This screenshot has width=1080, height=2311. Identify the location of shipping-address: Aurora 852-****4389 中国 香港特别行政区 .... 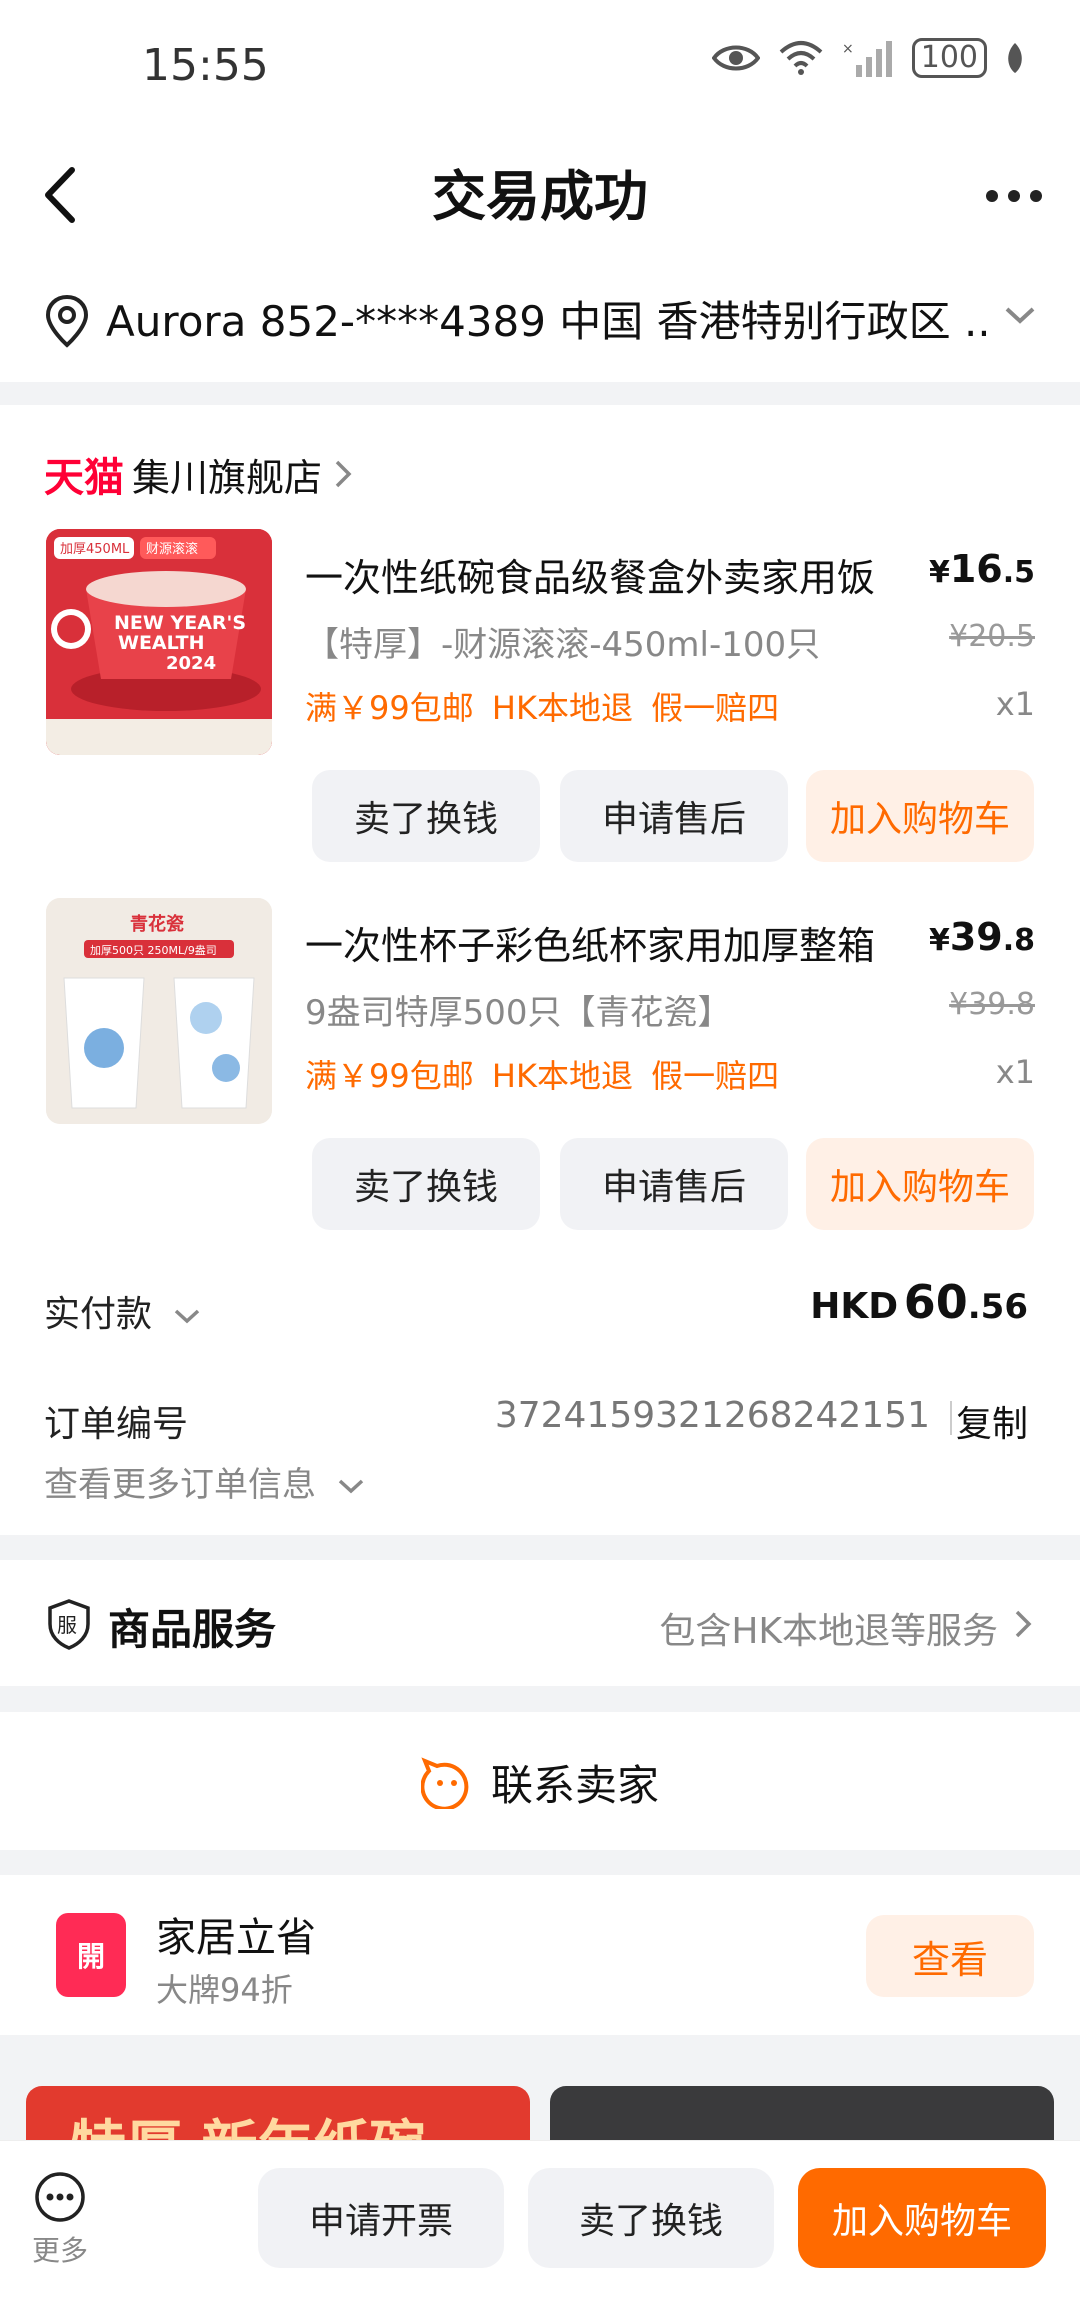
(540, 321).